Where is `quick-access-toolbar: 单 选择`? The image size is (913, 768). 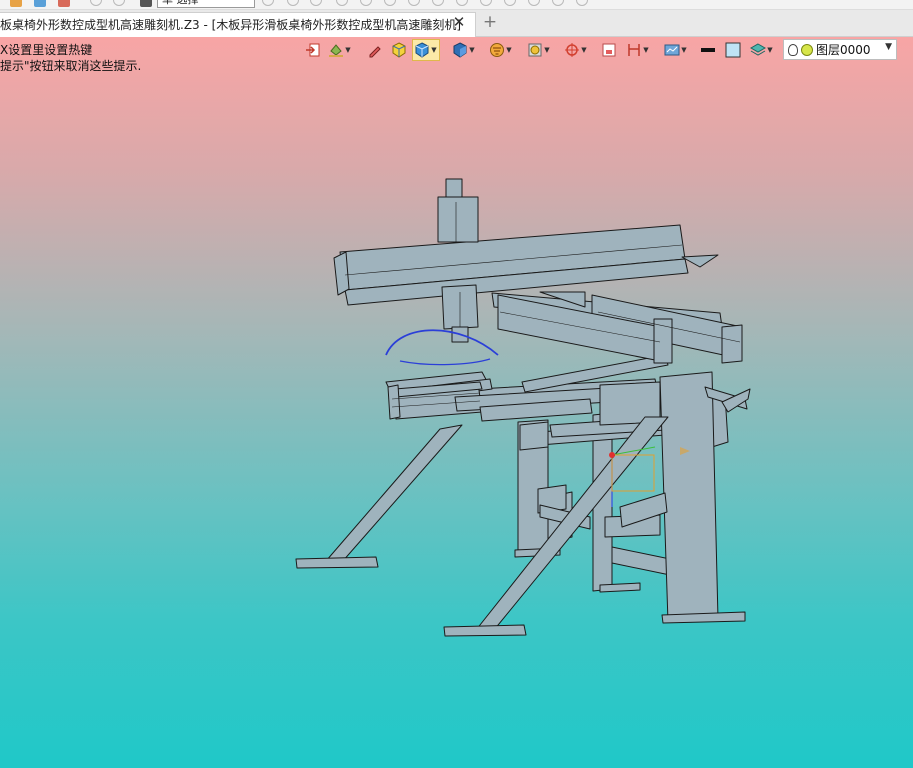
quick-access-toolbar: 单 选择 is located at coordinates (456, 5).